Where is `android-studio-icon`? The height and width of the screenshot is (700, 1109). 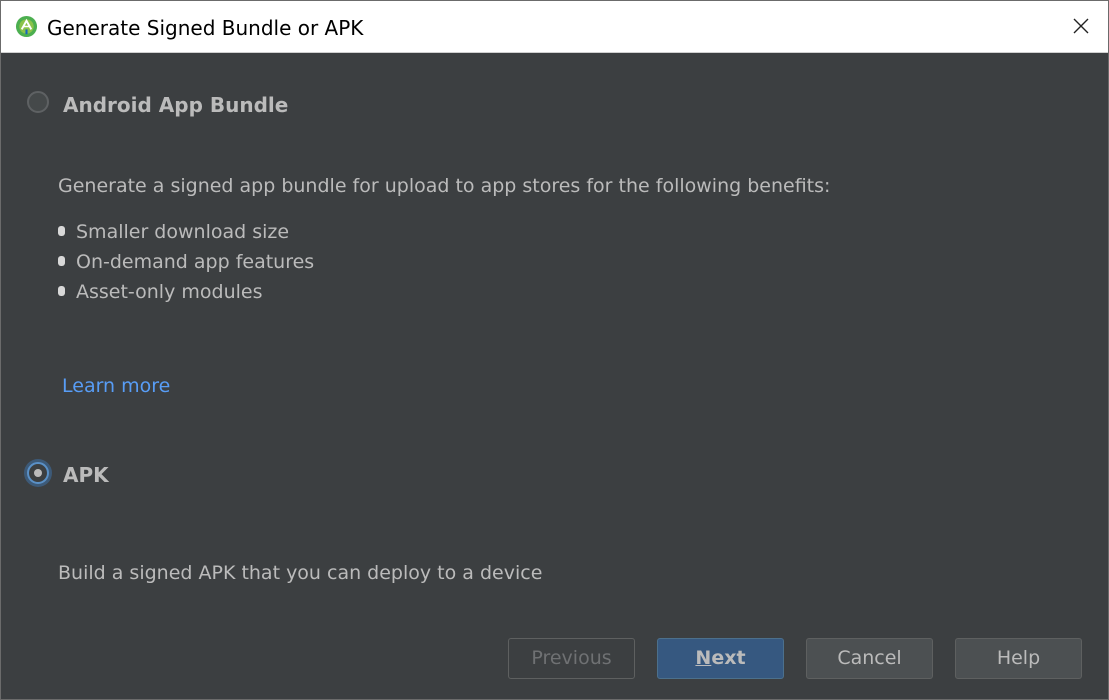 android-studio-icon is located at coordinates (26, 26).